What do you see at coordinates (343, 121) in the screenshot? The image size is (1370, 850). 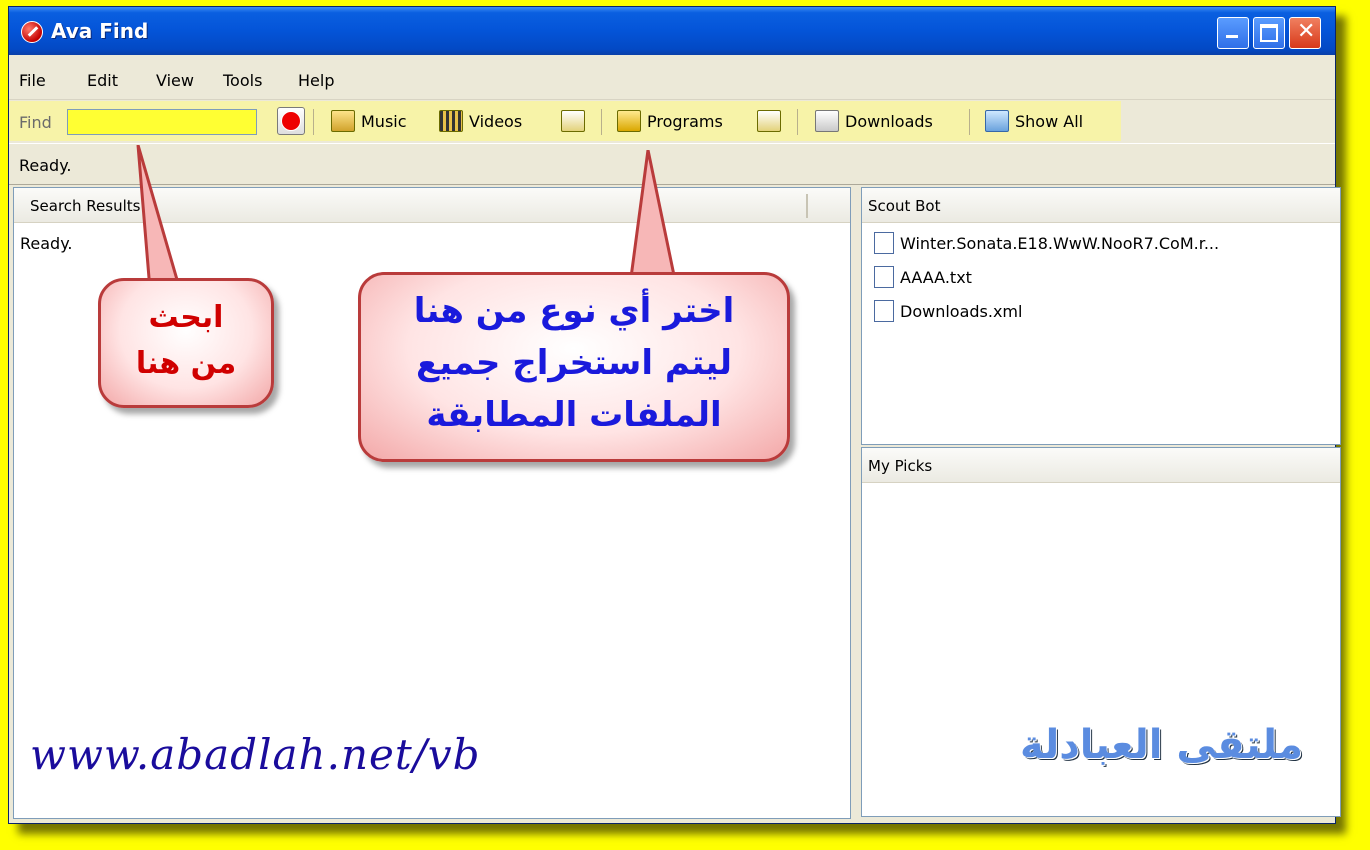 I see `music-folder-icon` at bounding box center [343, 121].